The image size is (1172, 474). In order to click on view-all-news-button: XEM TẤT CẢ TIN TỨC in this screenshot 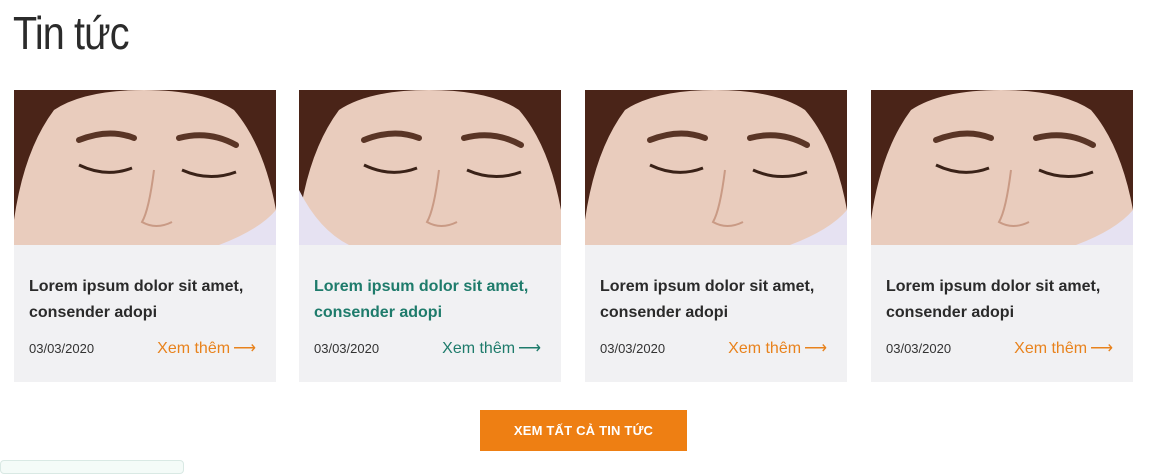, I will do `click(583, 430)`.